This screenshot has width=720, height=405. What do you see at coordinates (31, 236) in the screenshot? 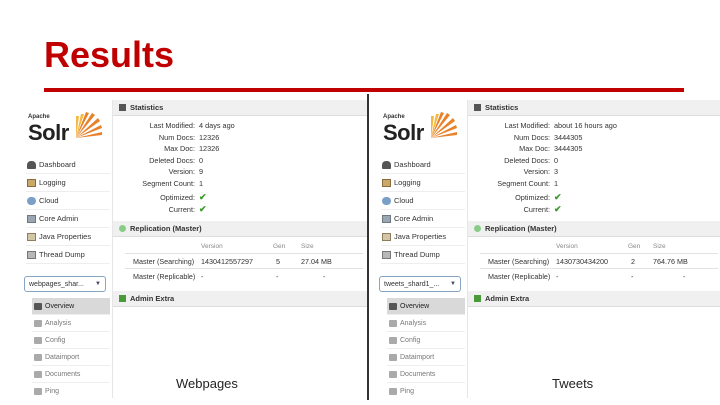
I see `java-properties-icon` at bounding box center [31, 236].